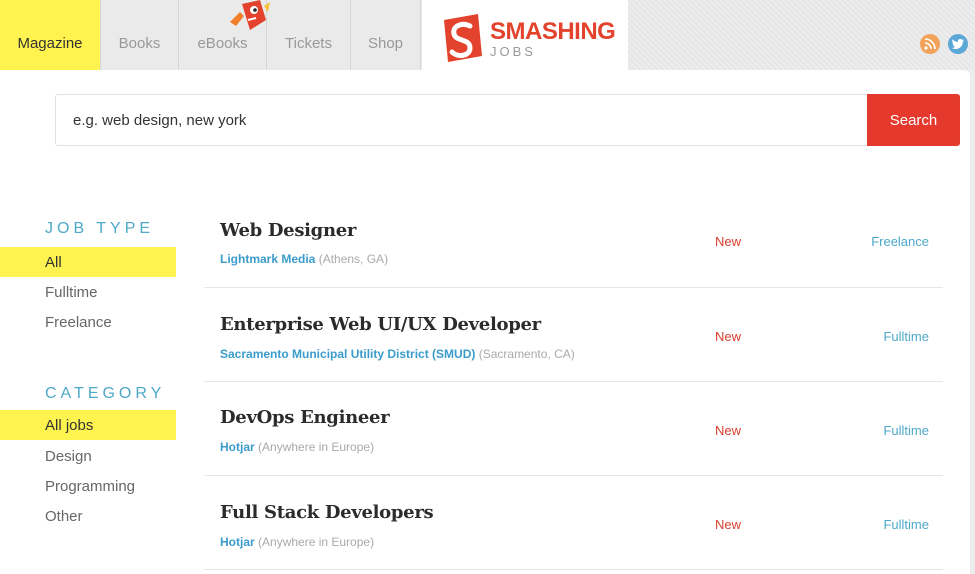 The width and height of the screenshot is (975, 574). What do you see at coordinates (50, 35) in the screenshot?
I see `nav-tab-magazine: Magazine` at bounding box center [50, 35].